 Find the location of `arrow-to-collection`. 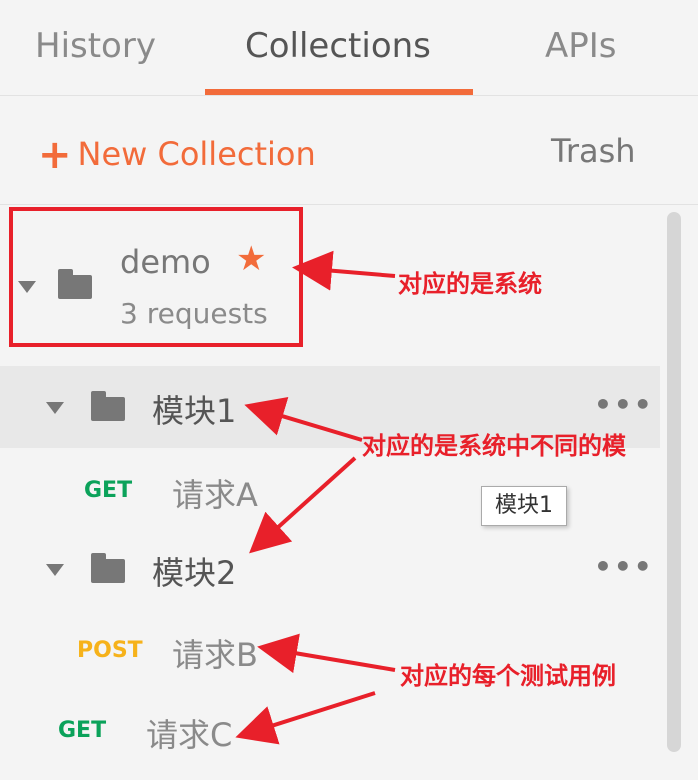

arrow-to-collection is located at coordinates (344, 270).